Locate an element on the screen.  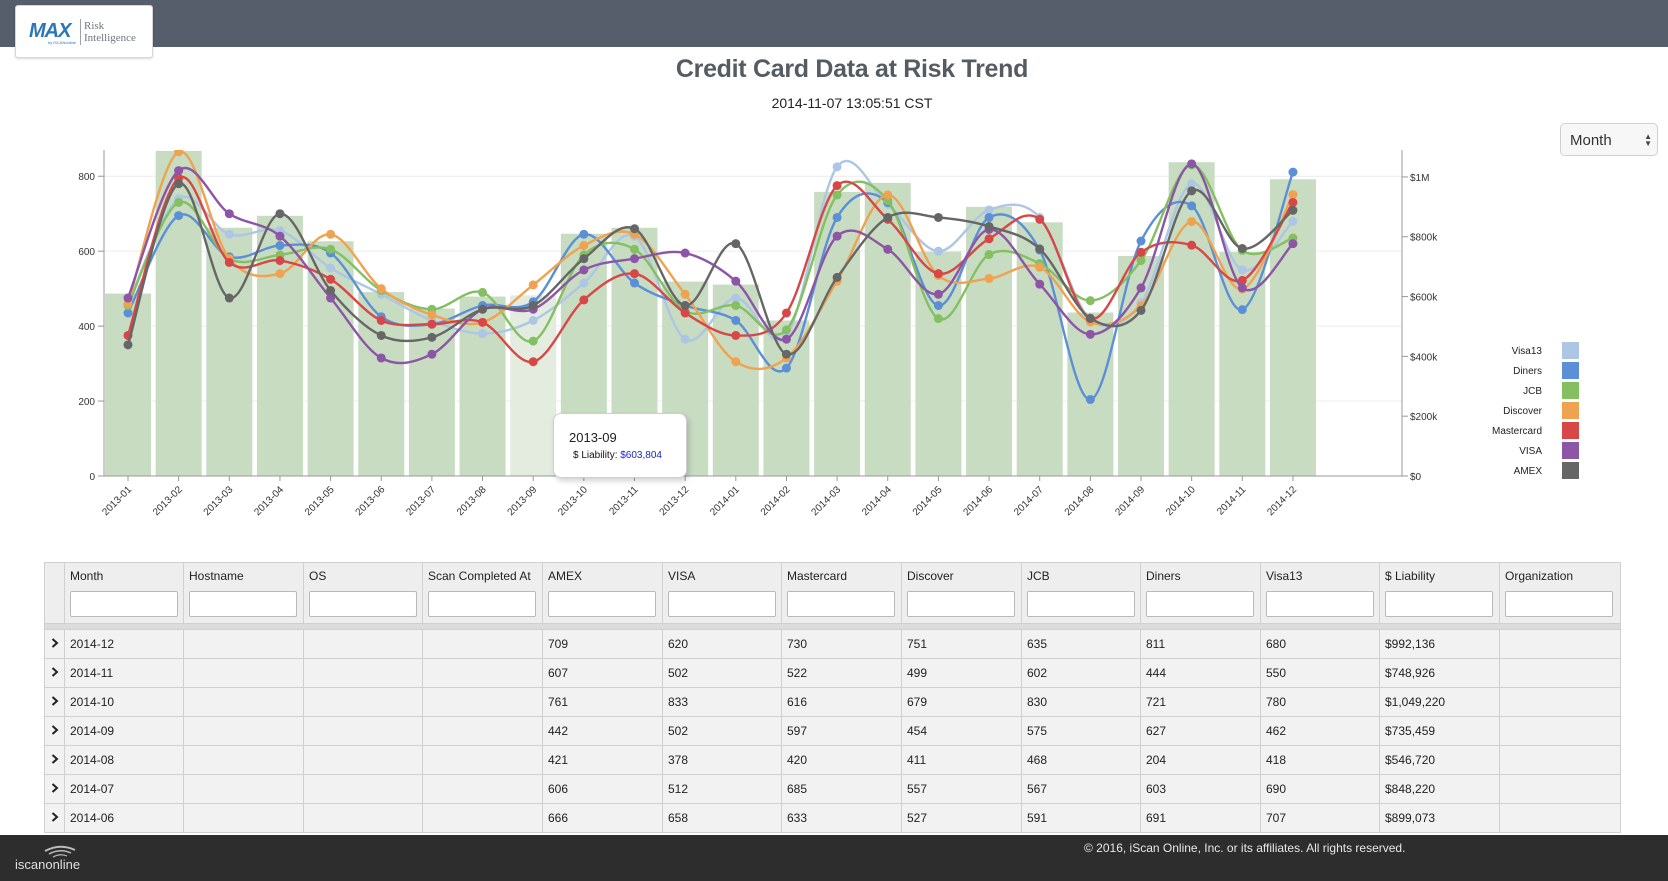
table-row: 2014-11 607 502 522 499 602 444 550 $748,926 is located at coordinates (832, 673).